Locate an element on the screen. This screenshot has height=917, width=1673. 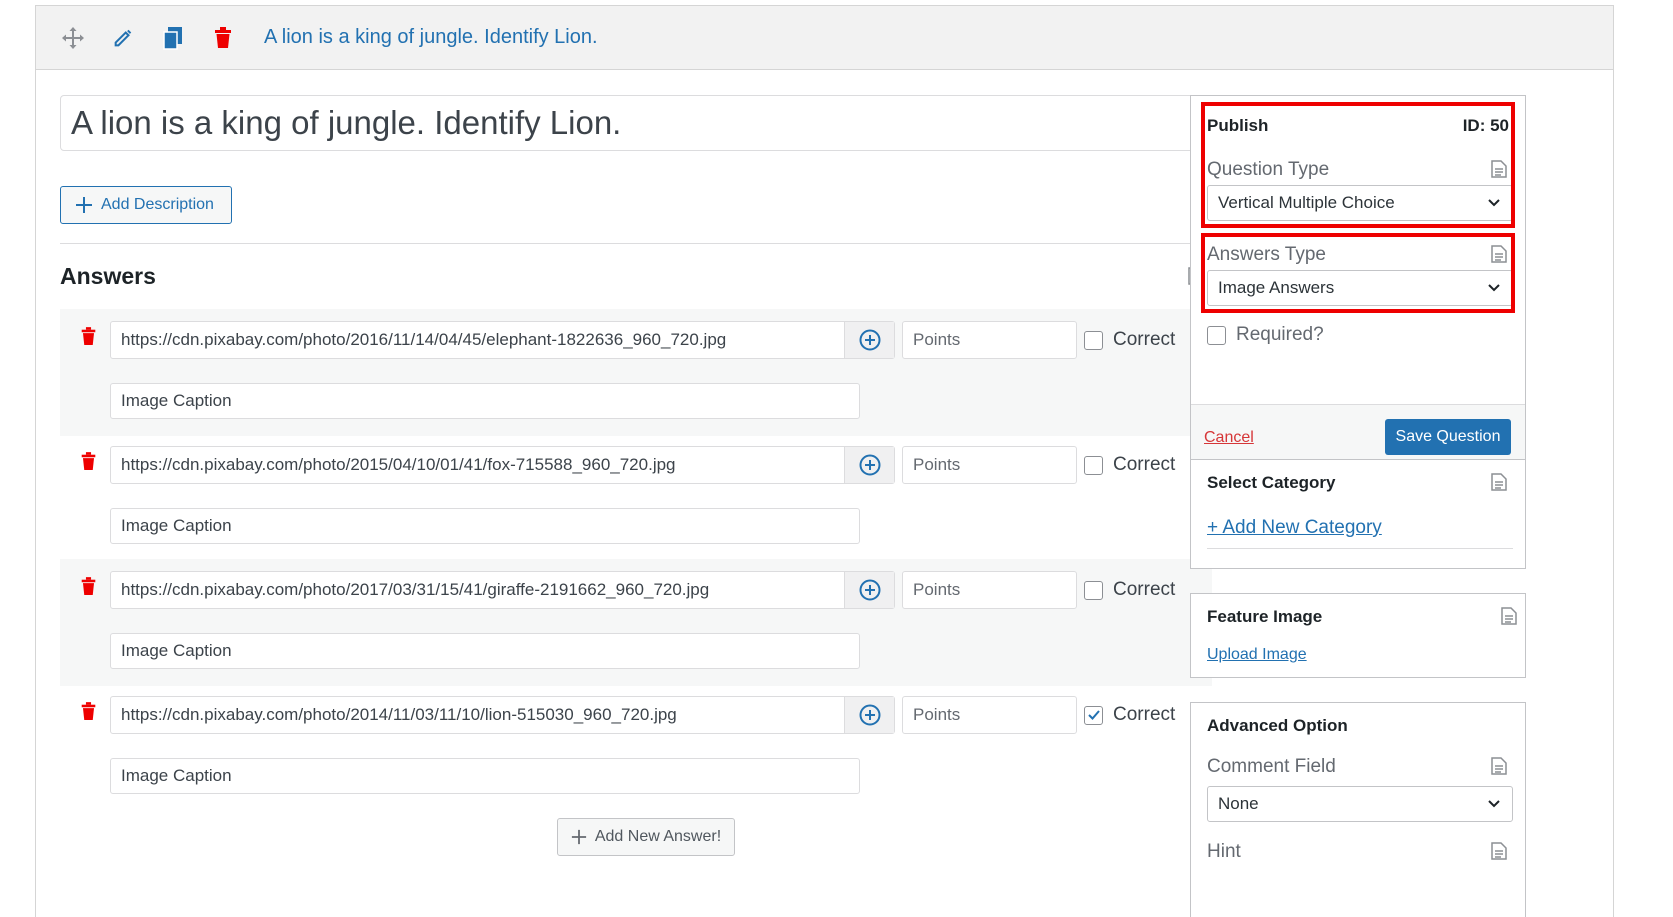
upload-image-link: Upload Image is located at coordinates (1257, 655).